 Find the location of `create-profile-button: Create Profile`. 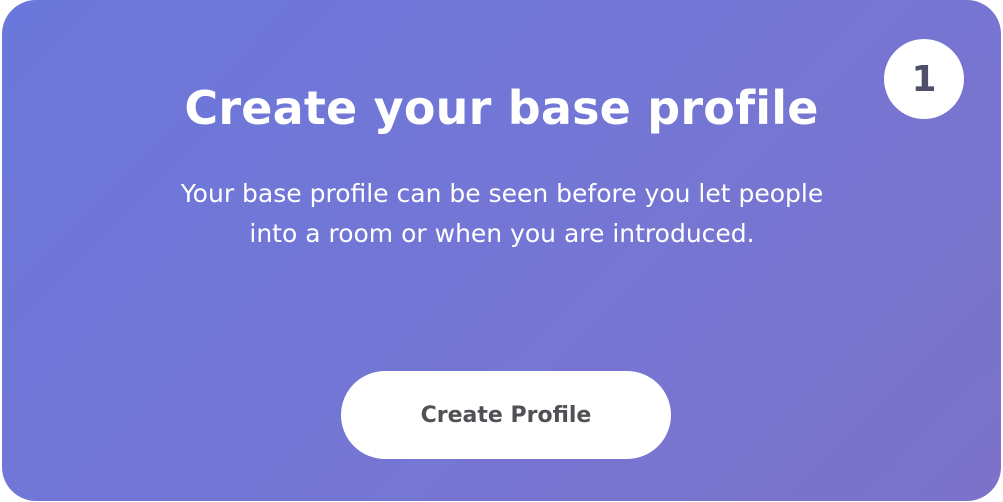

create-profile-button: Create Profile is located at coordinates (506, 415).